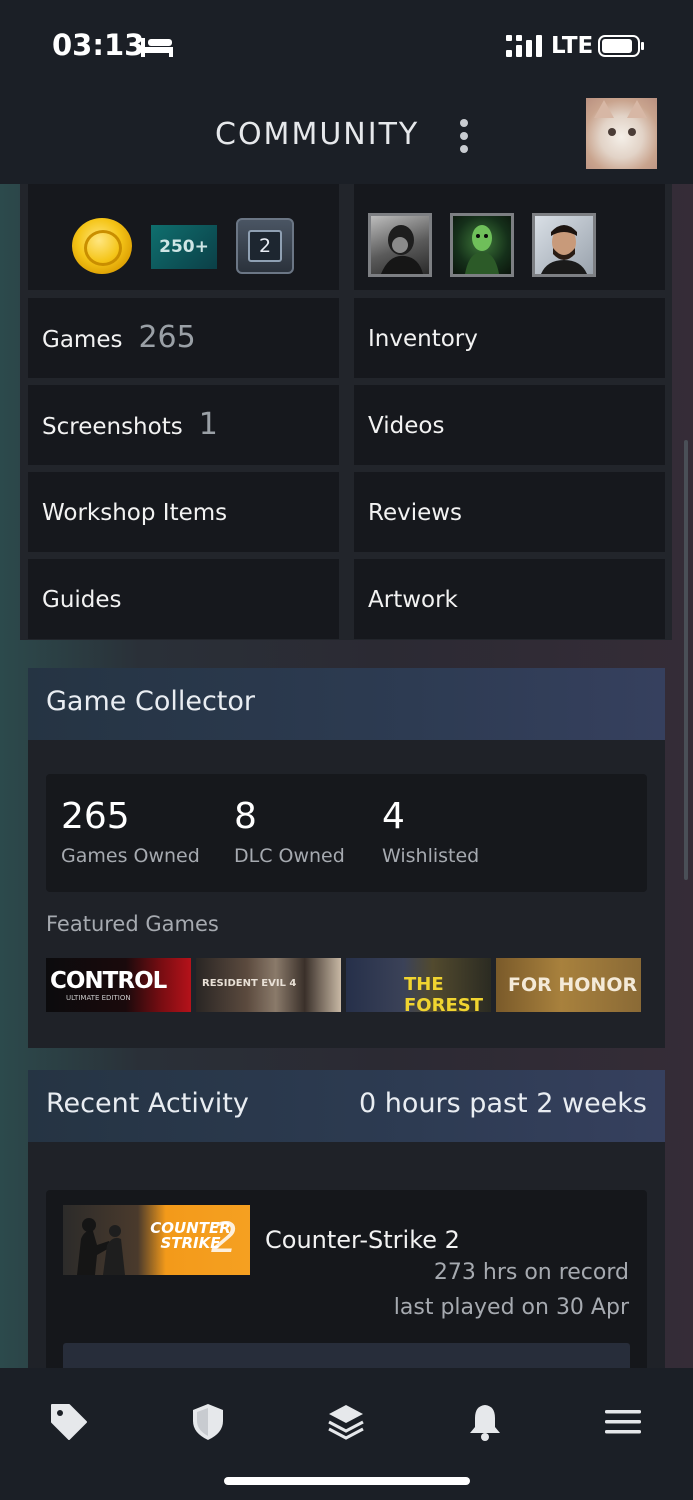 The height and width of the screenshot is (1500, 693). I want to click on screenshots-label: Screenshots, so click(112, 427).